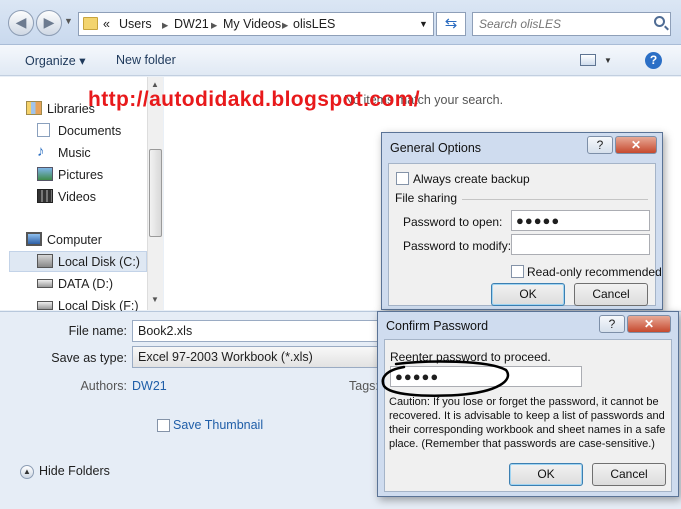  Describe the element at coordinates (555, 199) in the screenshot. I see `group-divider` at that location.